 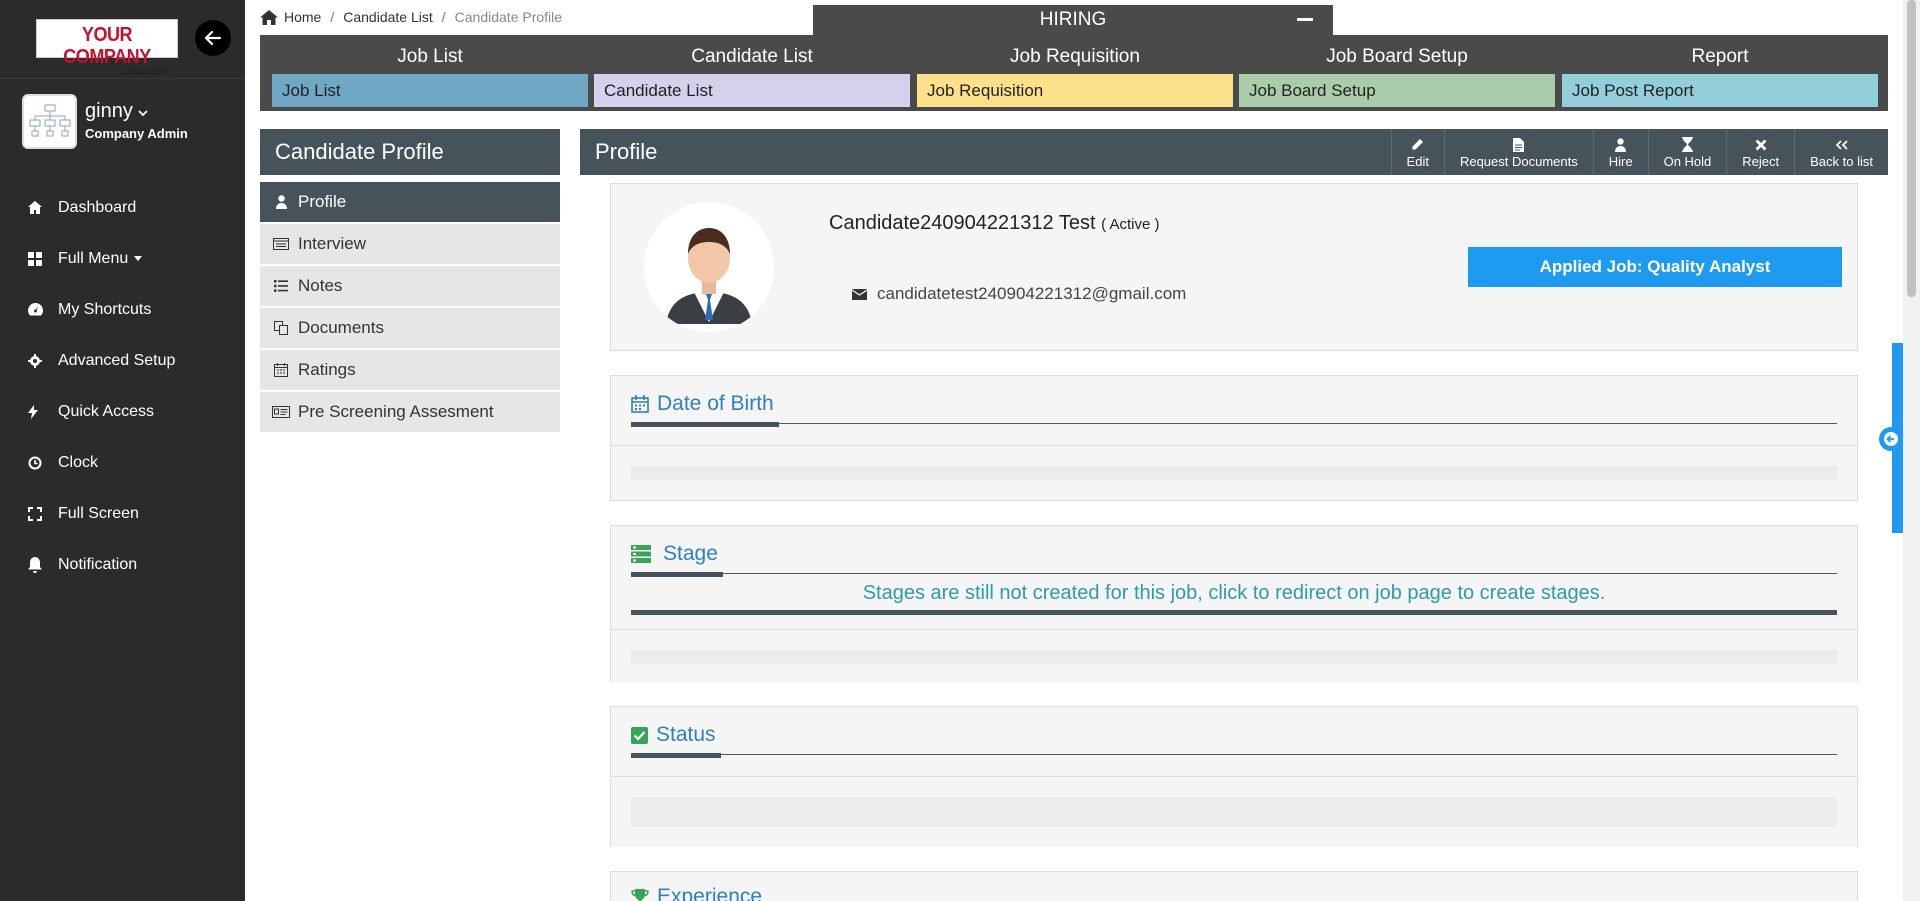 I want to click on businessman-avatar-icon, so click(x=709, y=267).